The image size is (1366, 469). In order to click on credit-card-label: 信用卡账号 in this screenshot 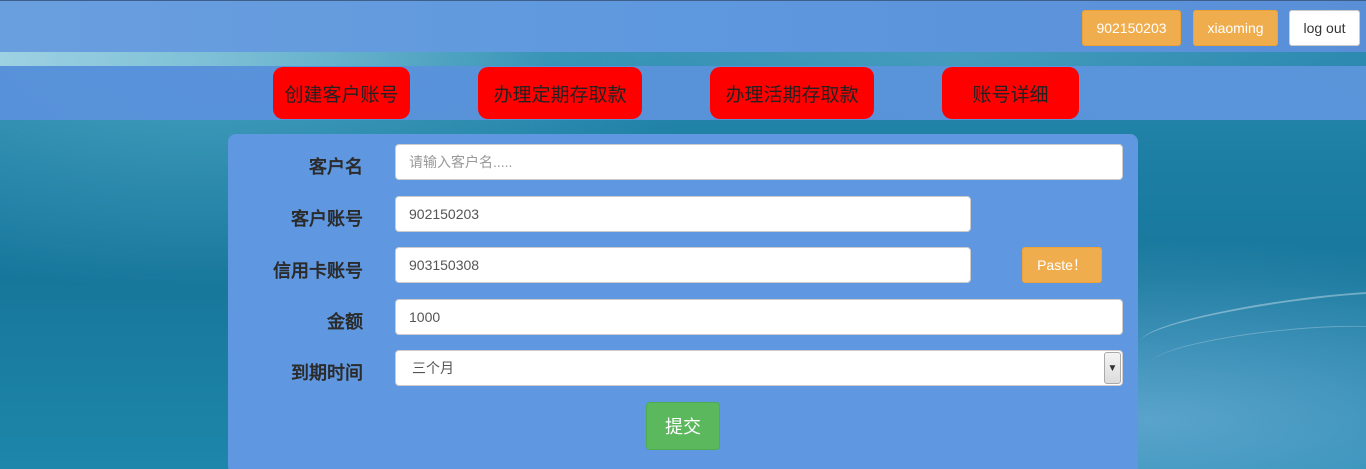, I will do `click(318, 271)`.